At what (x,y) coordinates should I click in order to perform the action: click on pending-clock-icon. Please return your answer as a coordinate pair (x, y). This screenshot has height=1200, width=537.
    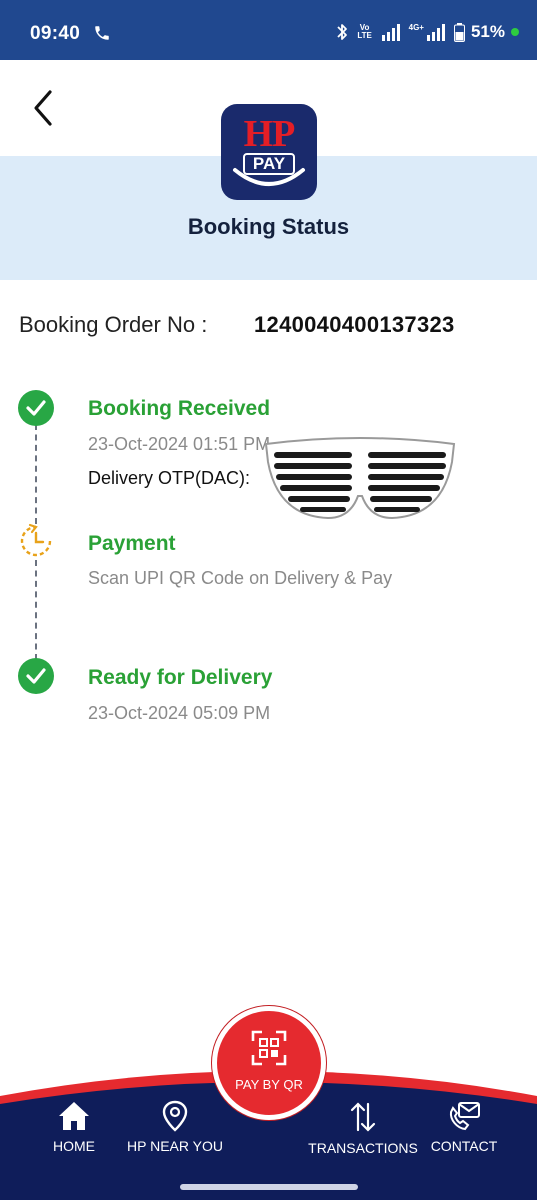
    Looking at the image, I should click on (36, 540).